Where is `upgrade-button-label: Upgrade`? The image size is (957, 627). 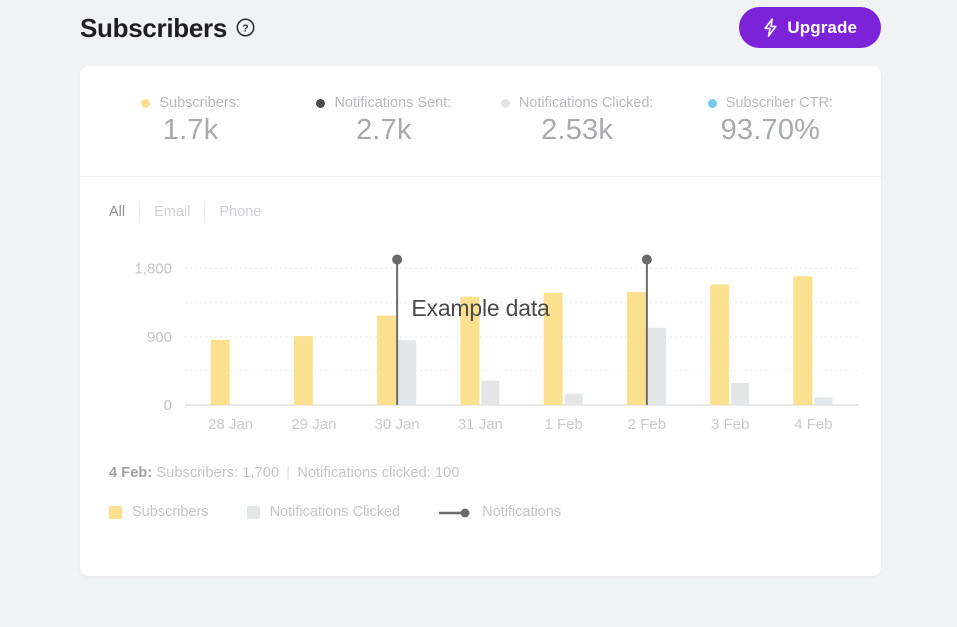
upgrade-button-label: Upgrade is located at coordinates (822, 27).